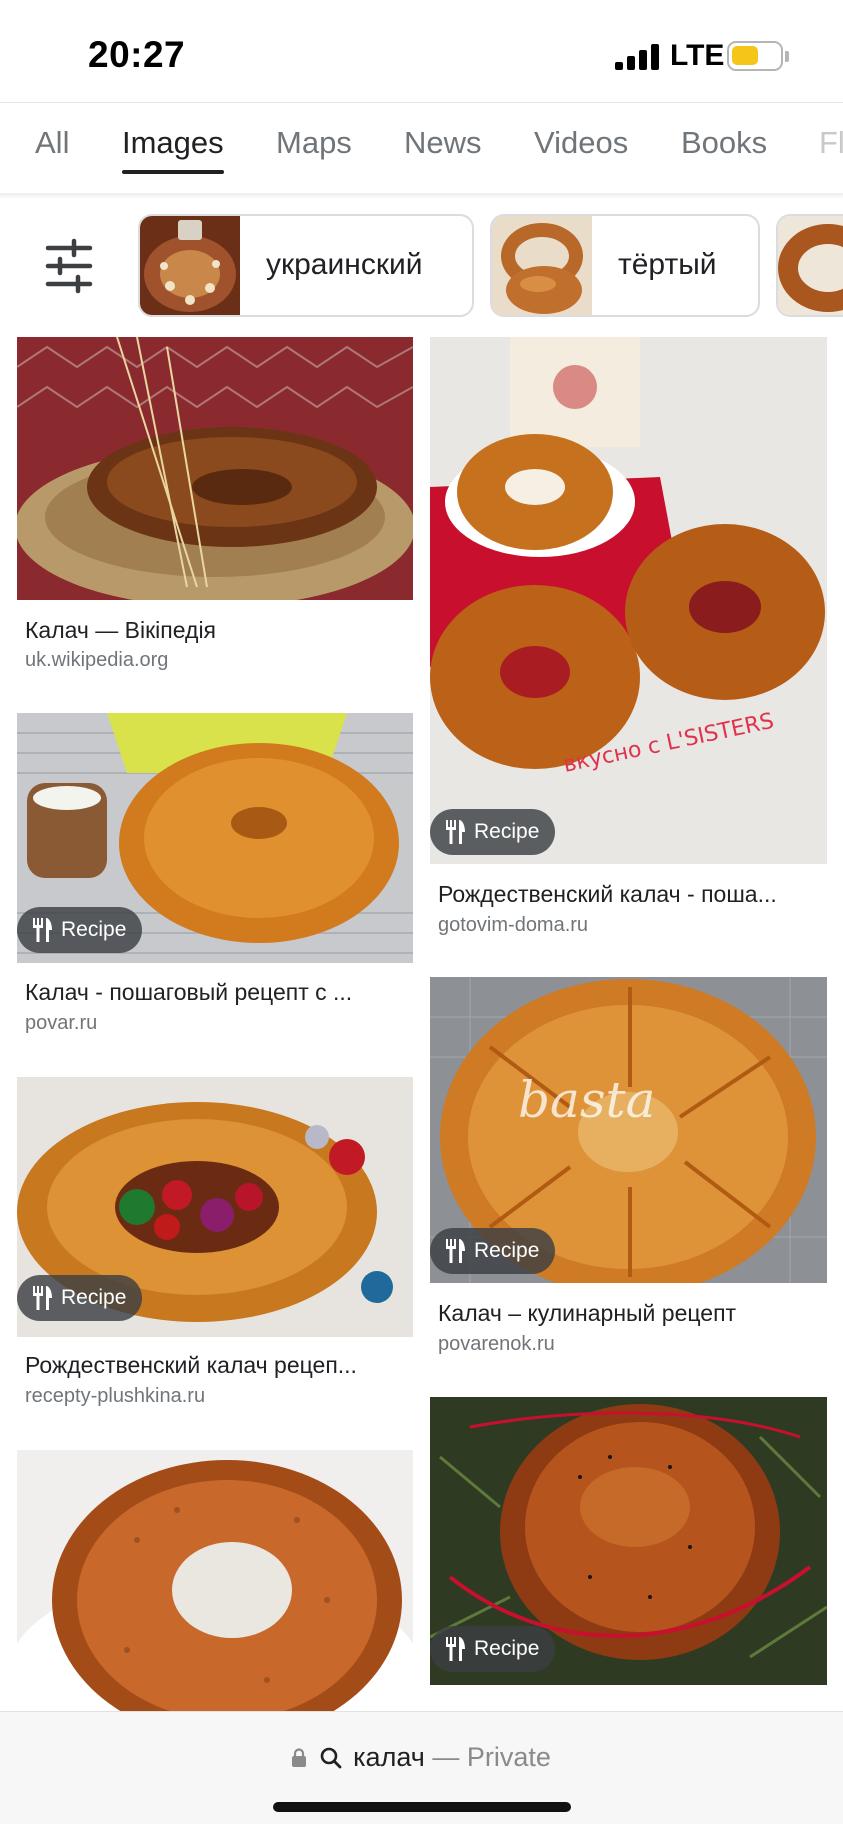  What do you see at coordinates (421, 51) in the screenshot?
I see `status-bar: 20:27 LTE` at bounding box center [421, 51].